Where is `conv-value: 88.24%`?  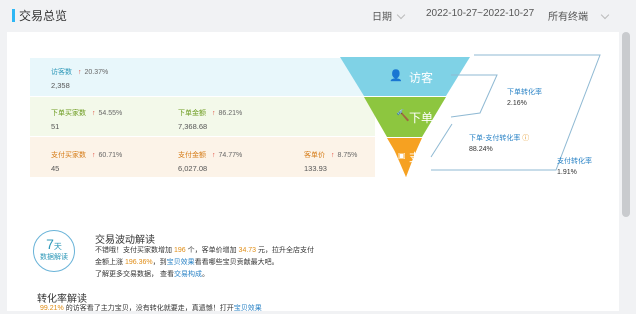 conv-value: 88.24% is located at coordinates (481, 149).